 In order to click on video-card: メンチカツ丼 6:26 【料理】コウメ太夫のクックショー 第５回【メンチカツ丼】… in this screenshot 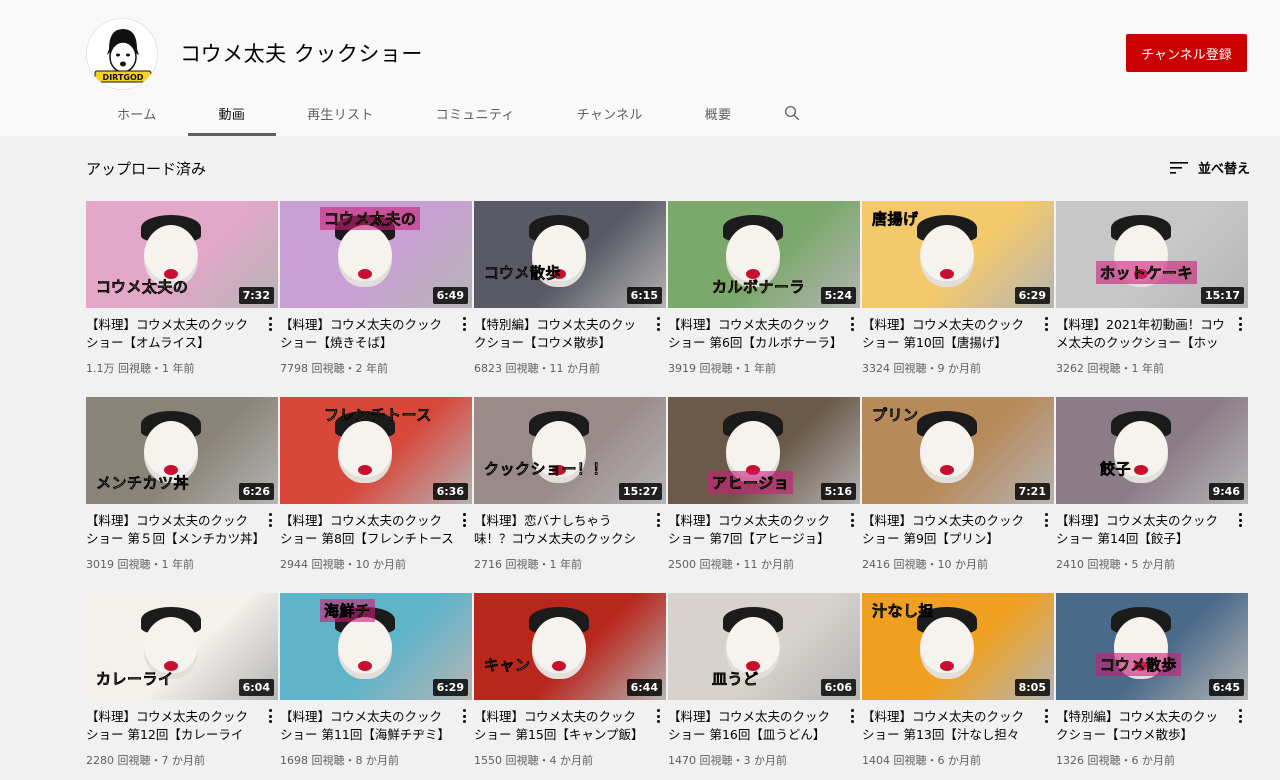, I will do `click(182, 484)`.